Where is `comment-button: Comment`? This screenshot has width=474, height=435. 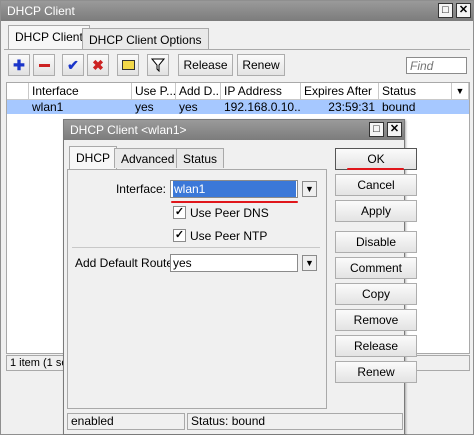 comment-button: Comment is located at coordinates (376, 268).